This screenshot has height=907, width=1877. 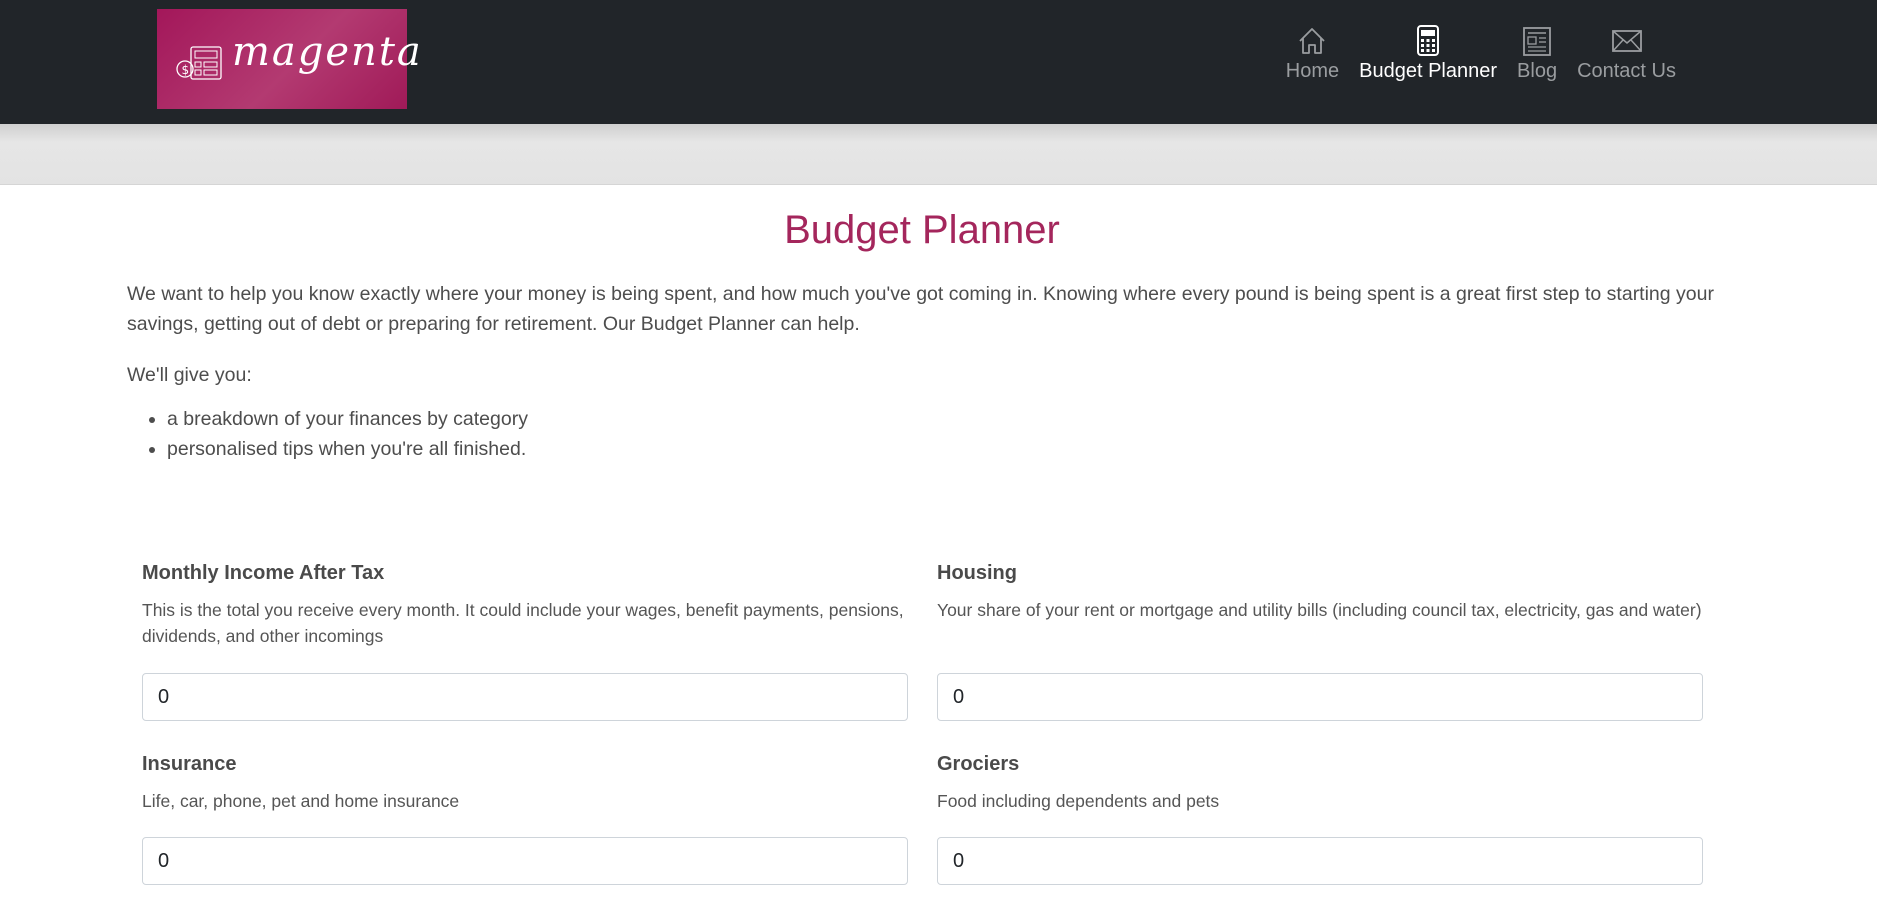 What do you see at coordinates (525, 697) in the screenshot?
I see `income-input` at bounding box center [525, 697].